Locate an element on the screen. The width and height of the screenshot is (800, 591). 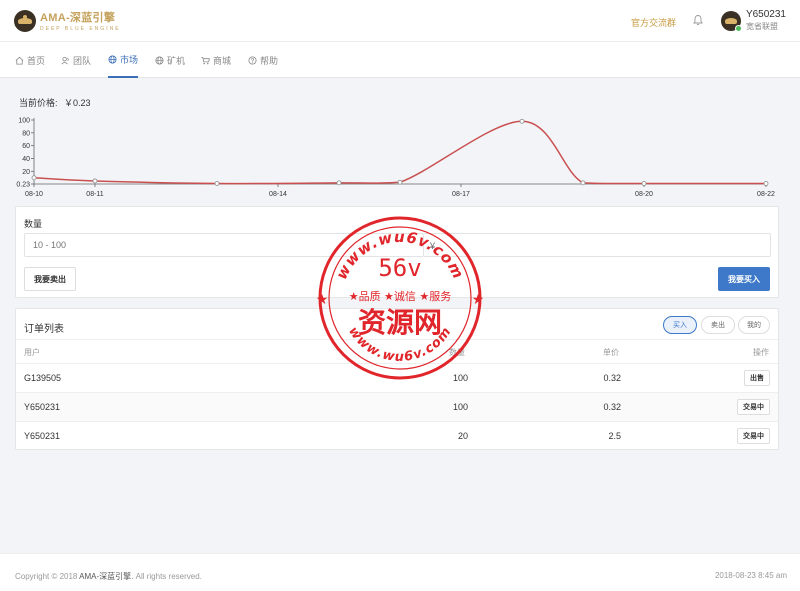
trade-panel: 数量 ¥ 我要卖出 我要买入 is located at coordinates (397, 252).